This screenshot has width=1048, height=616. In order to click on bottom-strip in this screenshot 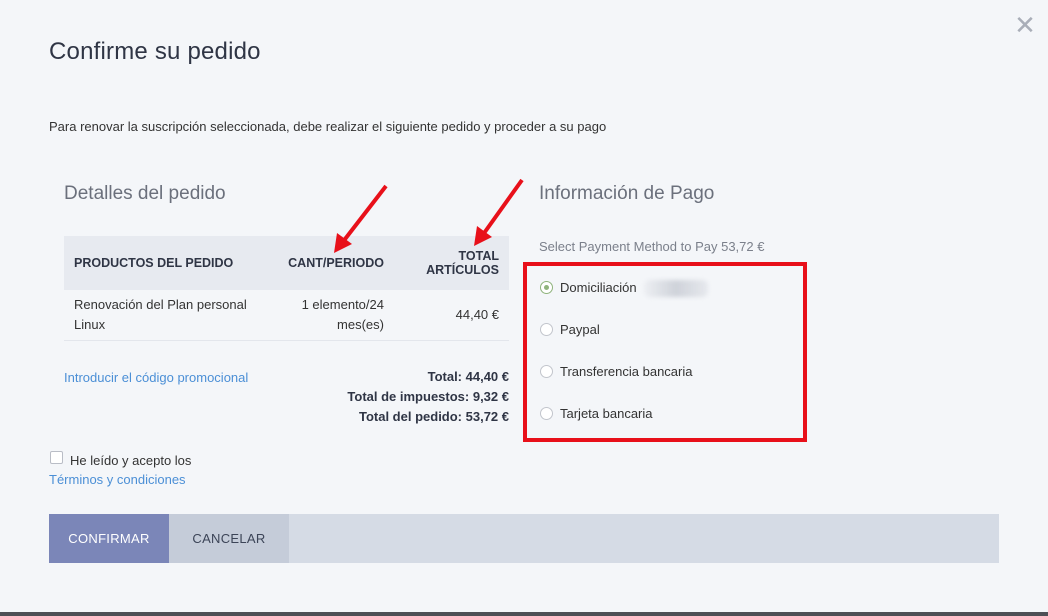, I will do `click(524, 614)`.